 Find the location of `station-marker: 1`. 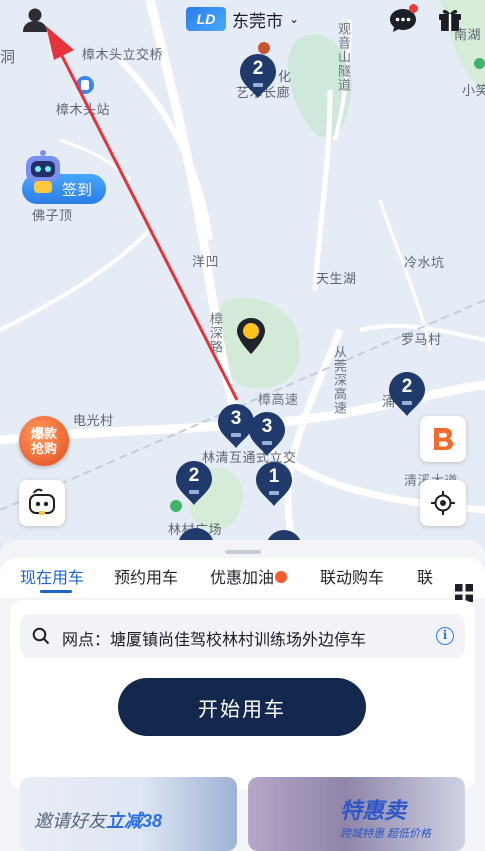

station-marker: 1 is located at coordinates (274, 484).